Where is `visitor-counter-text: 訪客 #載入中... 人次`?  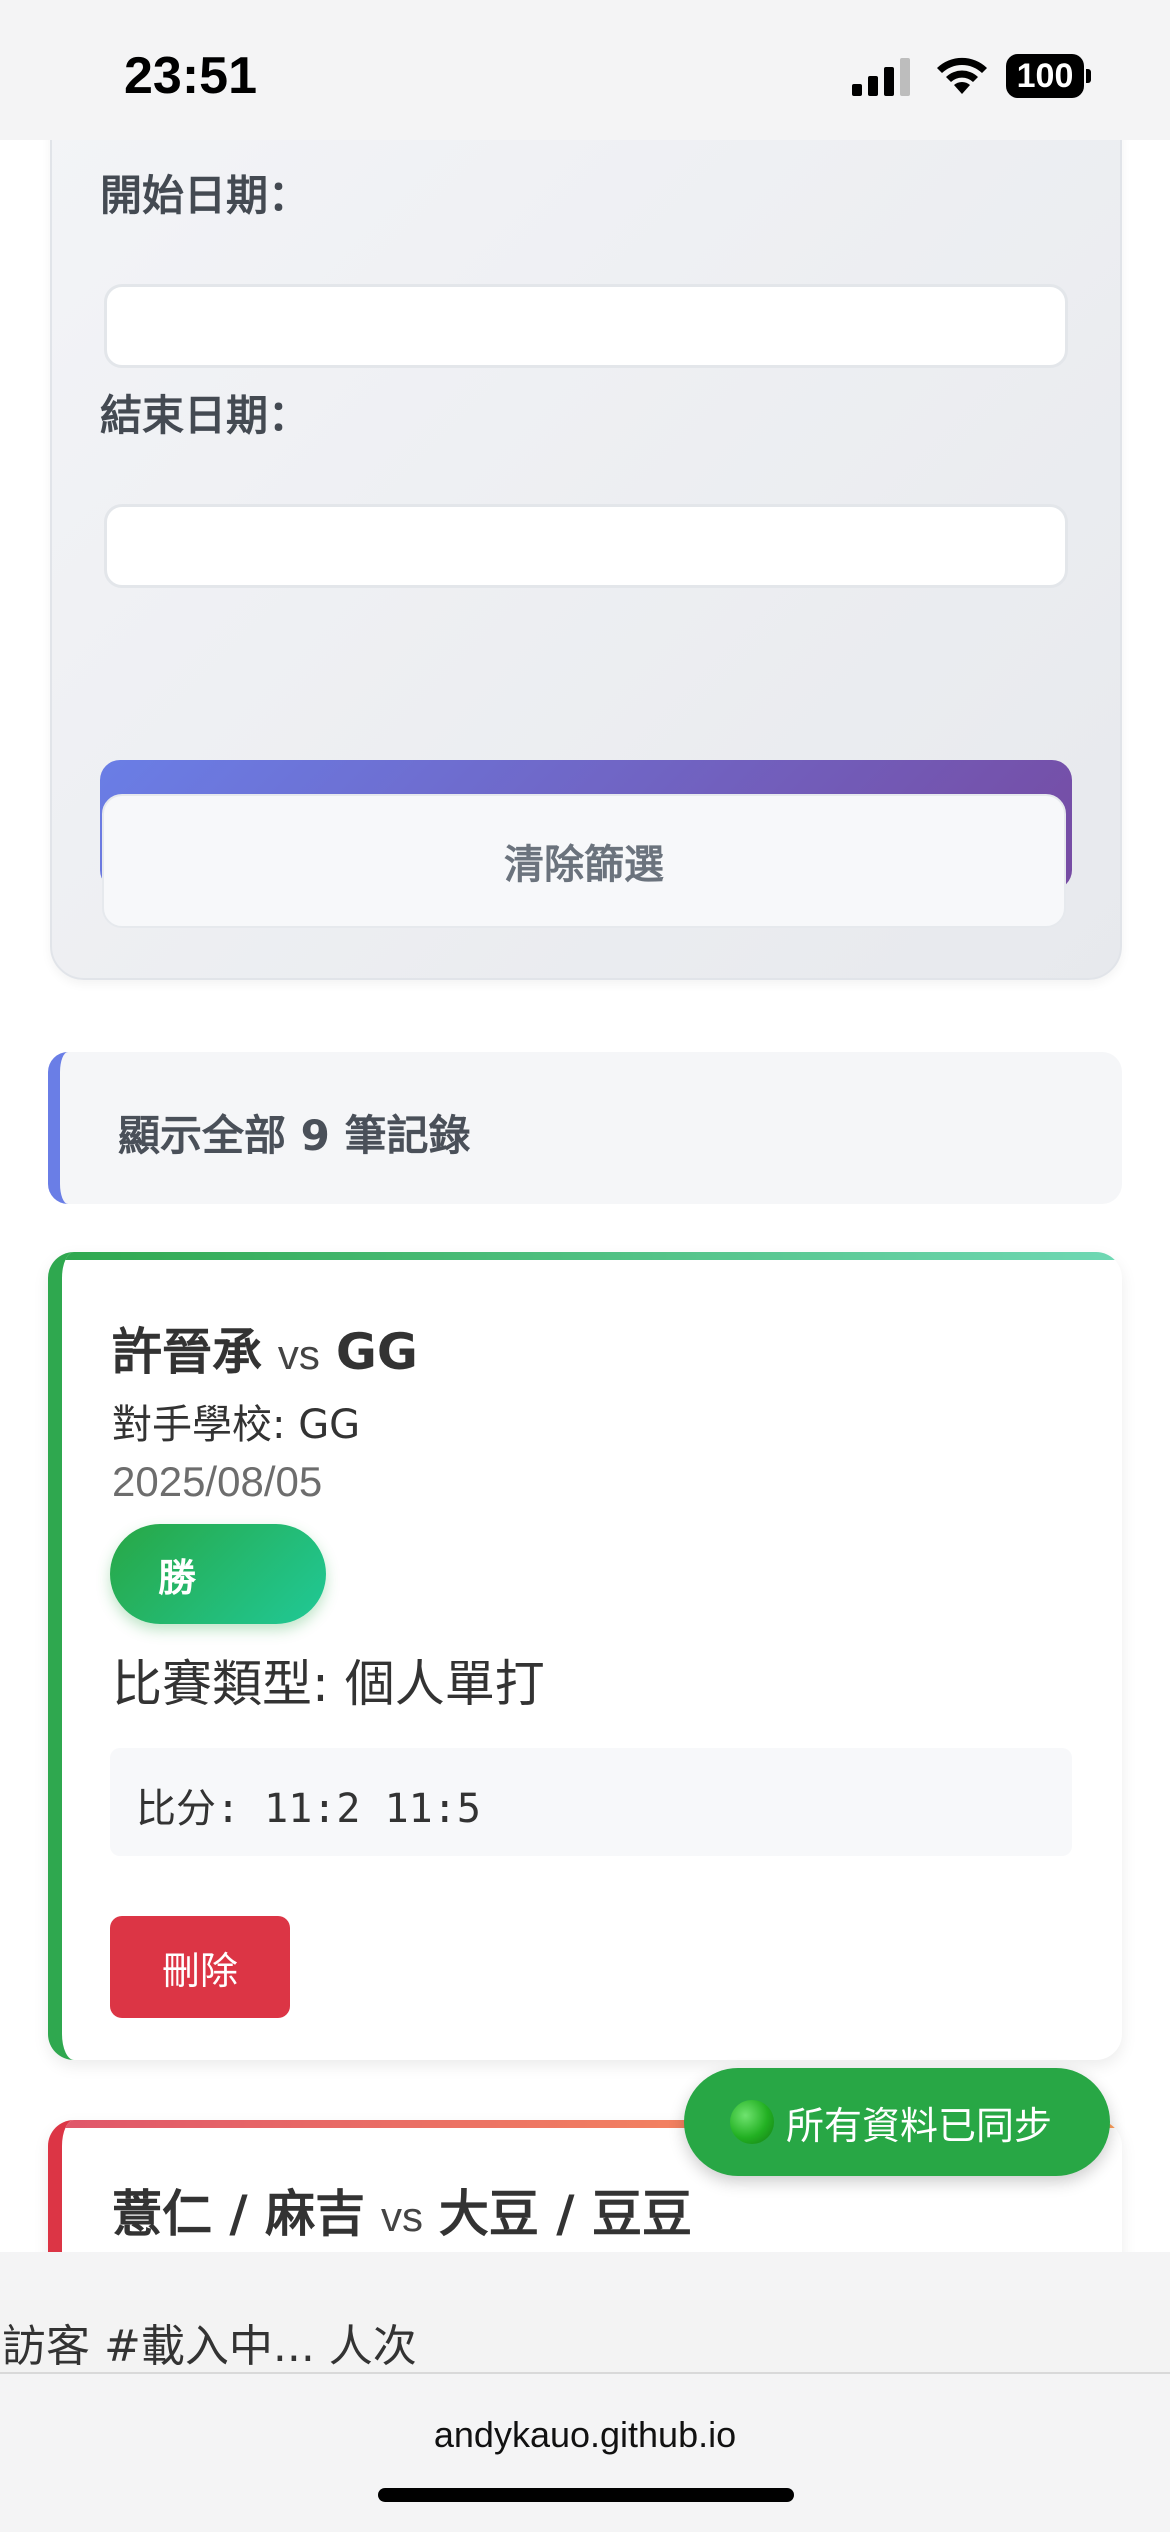 visitor-counter-text: 訪客 #載入中... 人次 is located at coordinates (209, 2346).